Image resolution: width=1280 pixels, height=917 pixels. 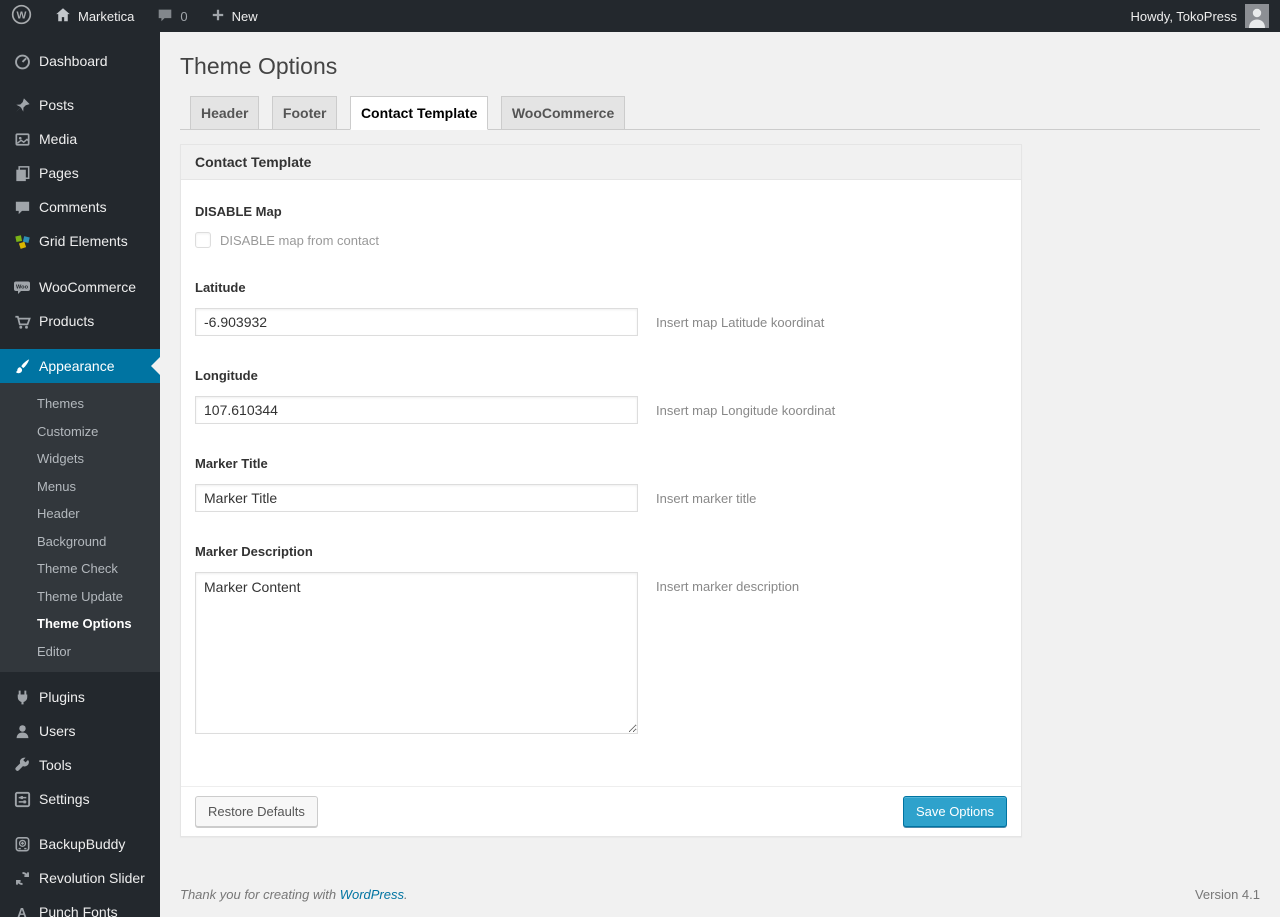 What do you see at coordinates (954, 811) in the screenshot?
I see `save-options-button: Save Options` at bounding box center [954, 811].